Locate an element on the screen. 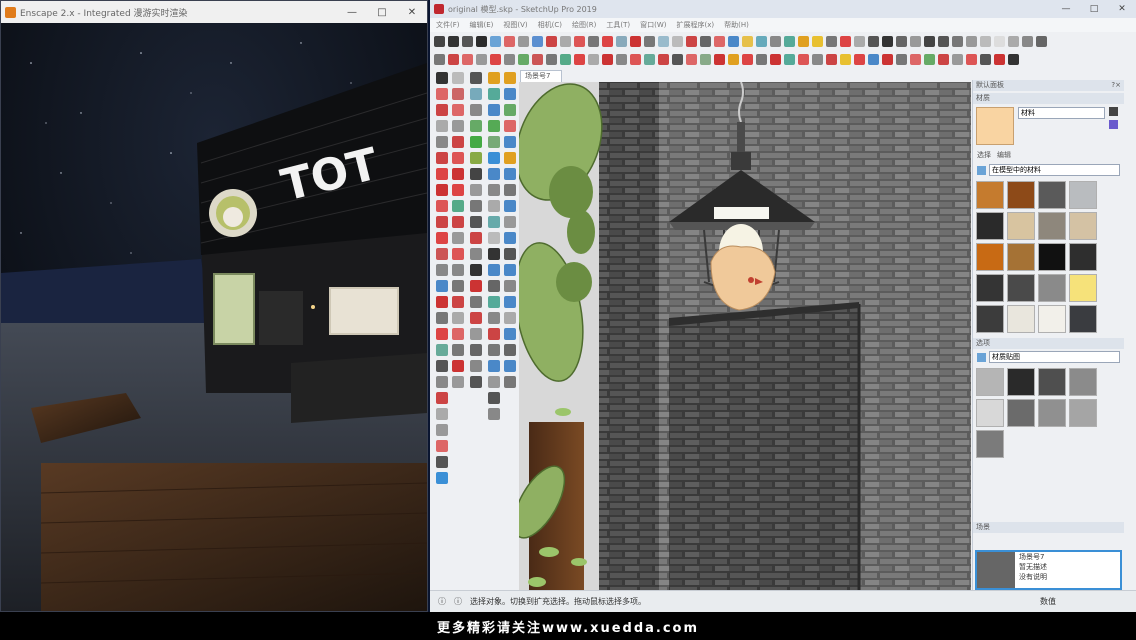  tab-select: 选择 is located at coordinates (984, 155).